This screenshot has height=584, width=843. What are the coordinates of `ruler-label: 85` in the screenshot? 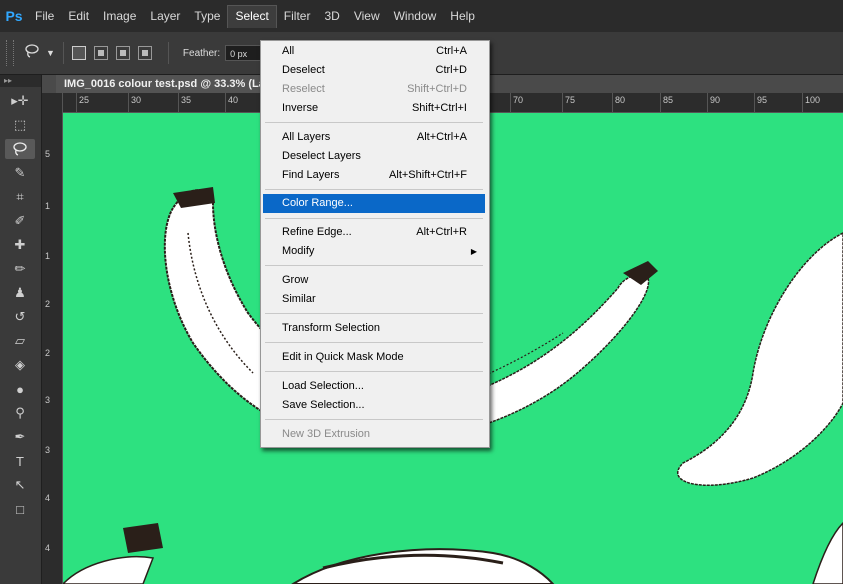 It's located at (668, 100).